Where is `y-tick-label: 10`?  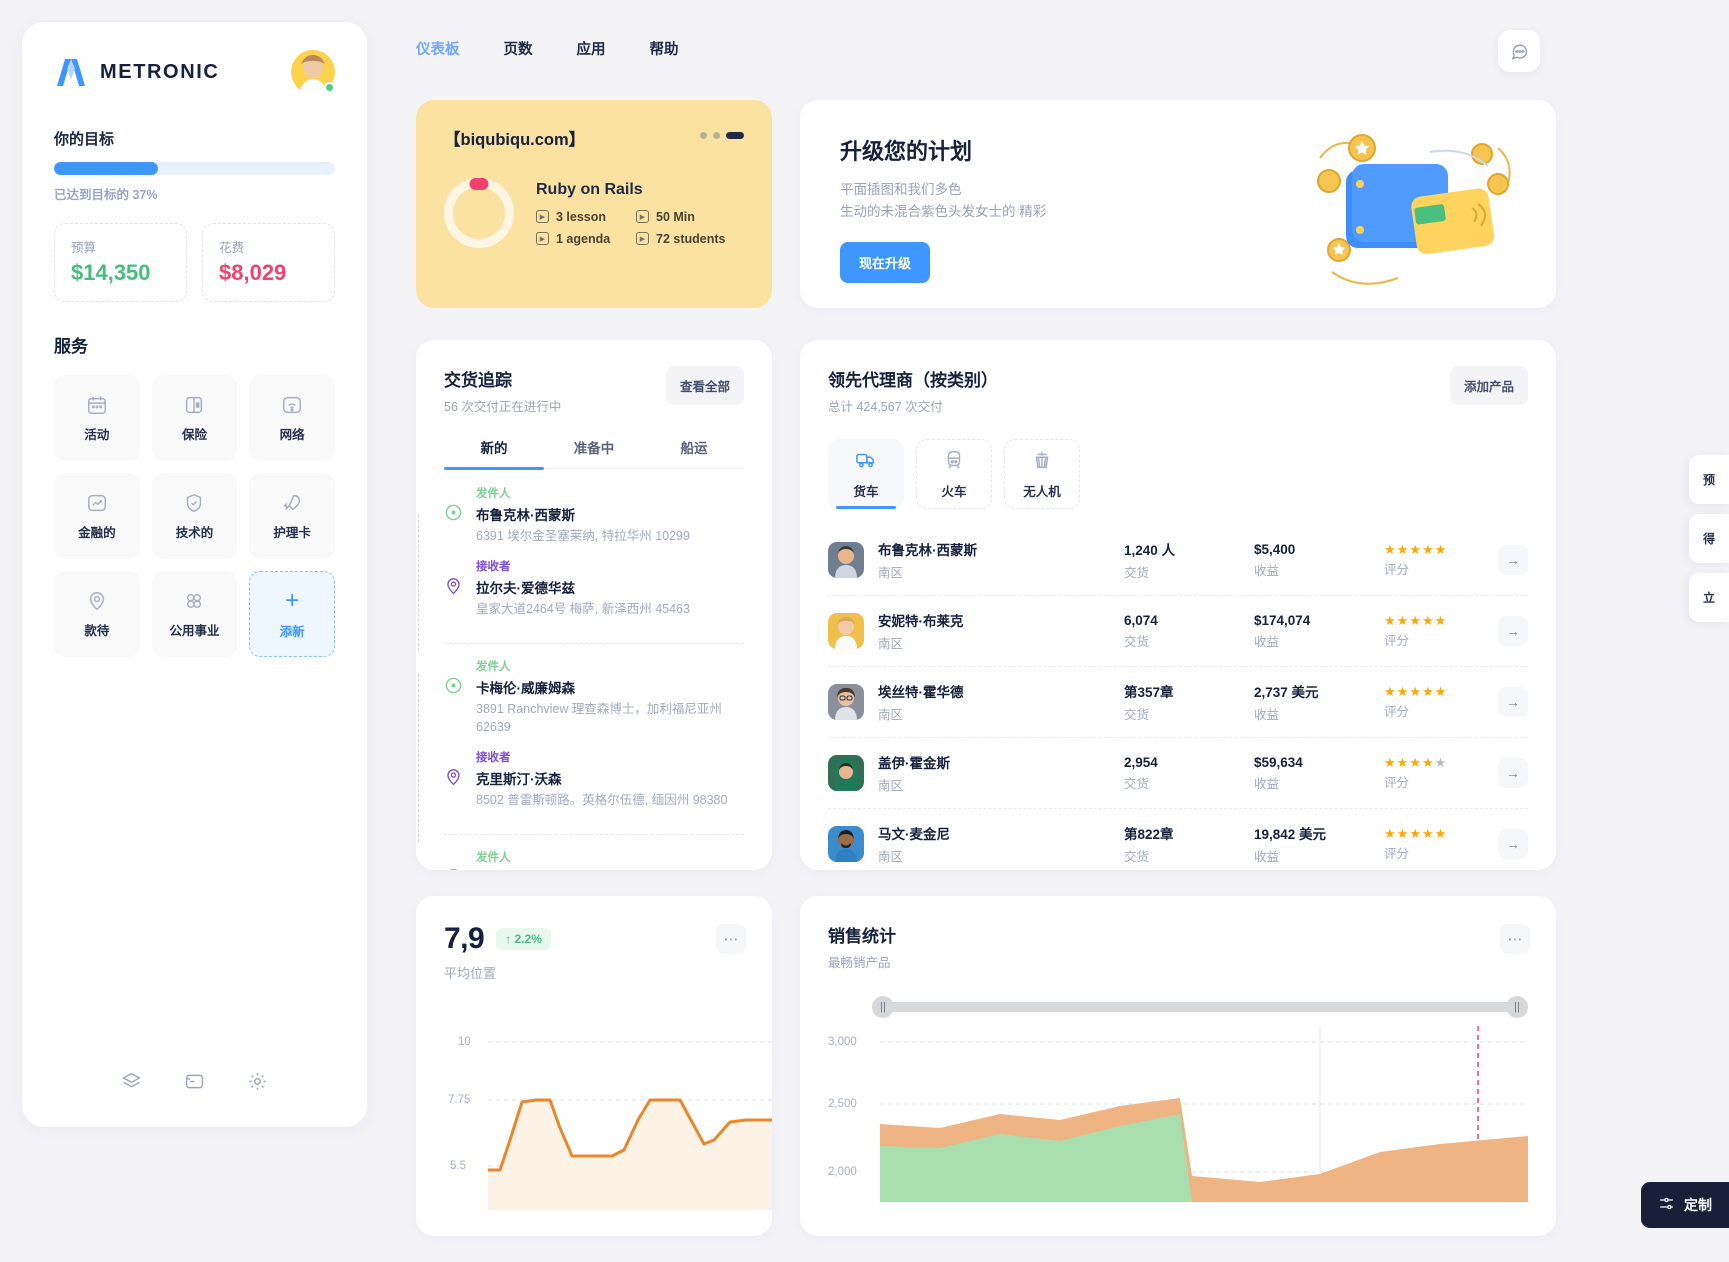 y-tick-label: 10 is located at coordinates (464, 1042).